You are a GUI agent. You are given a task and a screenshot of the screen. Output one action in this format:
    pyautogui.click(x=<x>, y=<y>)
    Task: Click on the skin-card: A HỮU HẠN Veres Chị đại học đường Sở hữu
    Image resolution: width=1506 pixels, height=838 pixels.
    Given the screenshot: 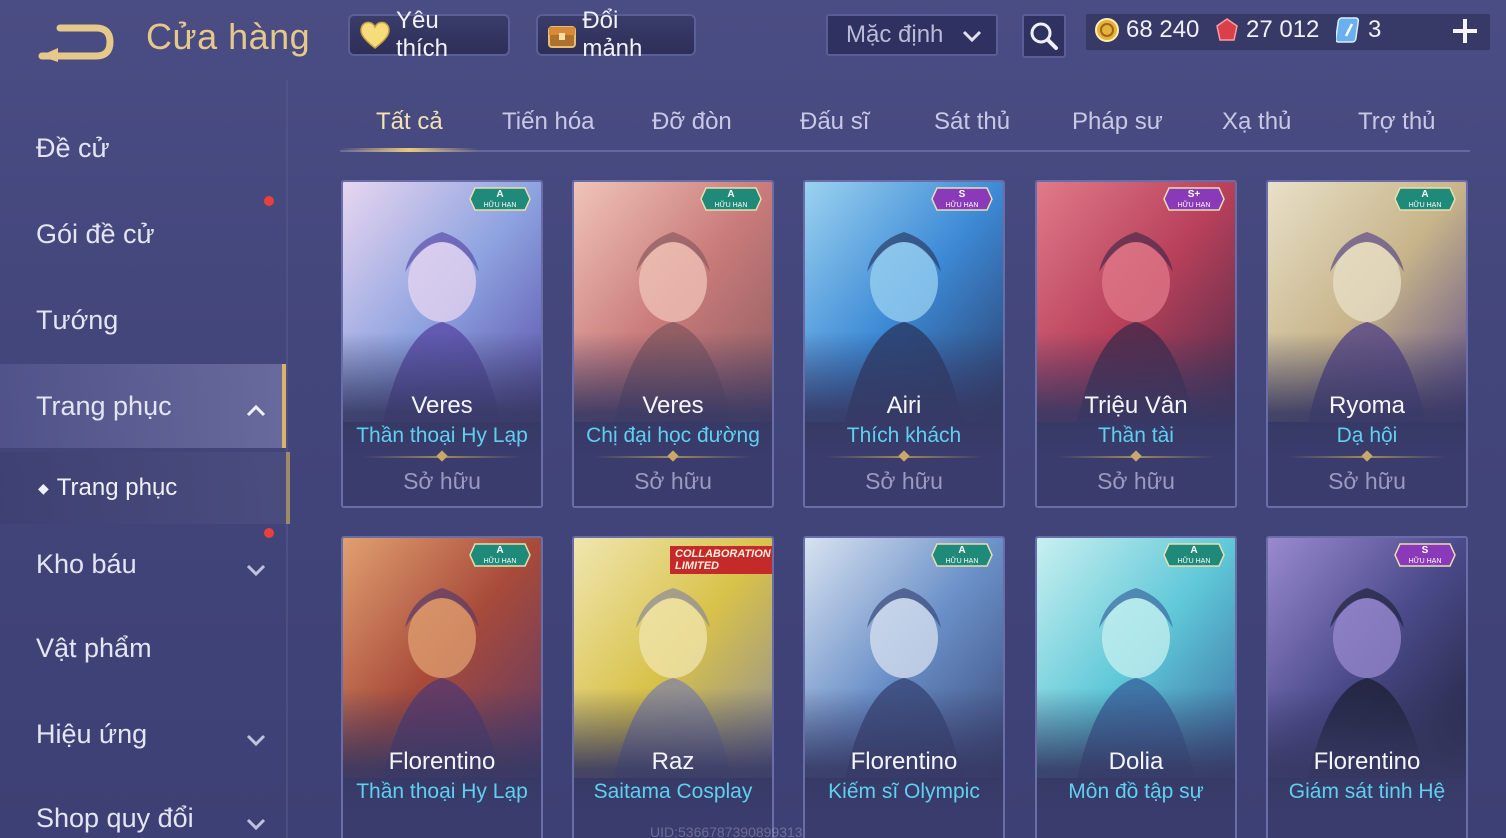 What is the action you would take?
    pyautogui.click(x=673, y=344)
    